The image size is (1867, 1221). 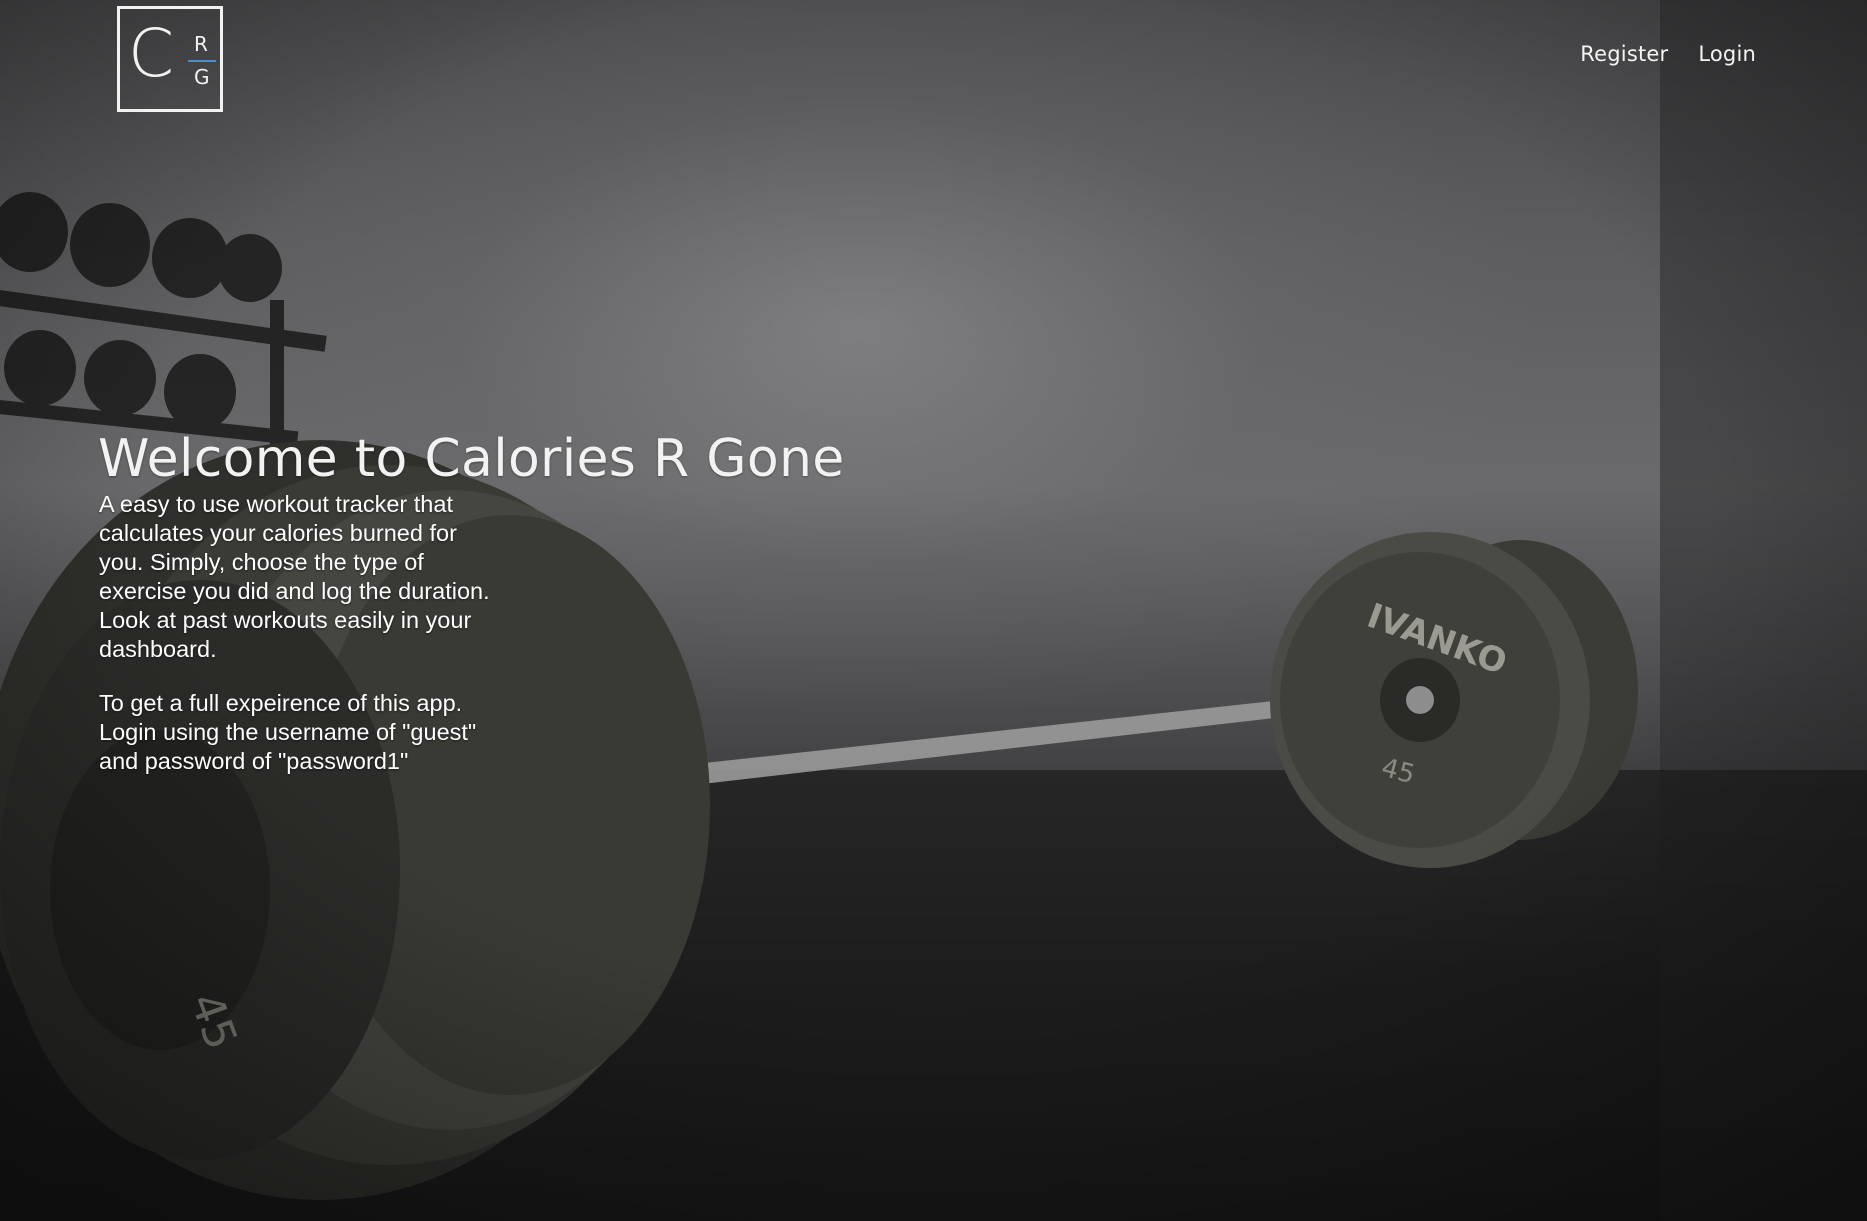 I want to click on logo-letter-c: C, so click(x=151, y=53).